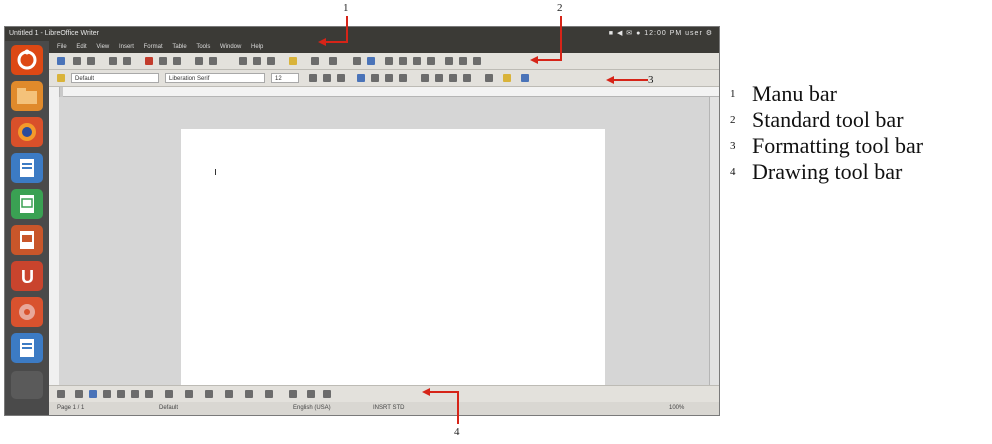 The width and height of the screenshot is (992, 444). Describe the element at coordinates (860, 95) in the screenshot. I see `legend-item: 1 Manu bar` at that location.